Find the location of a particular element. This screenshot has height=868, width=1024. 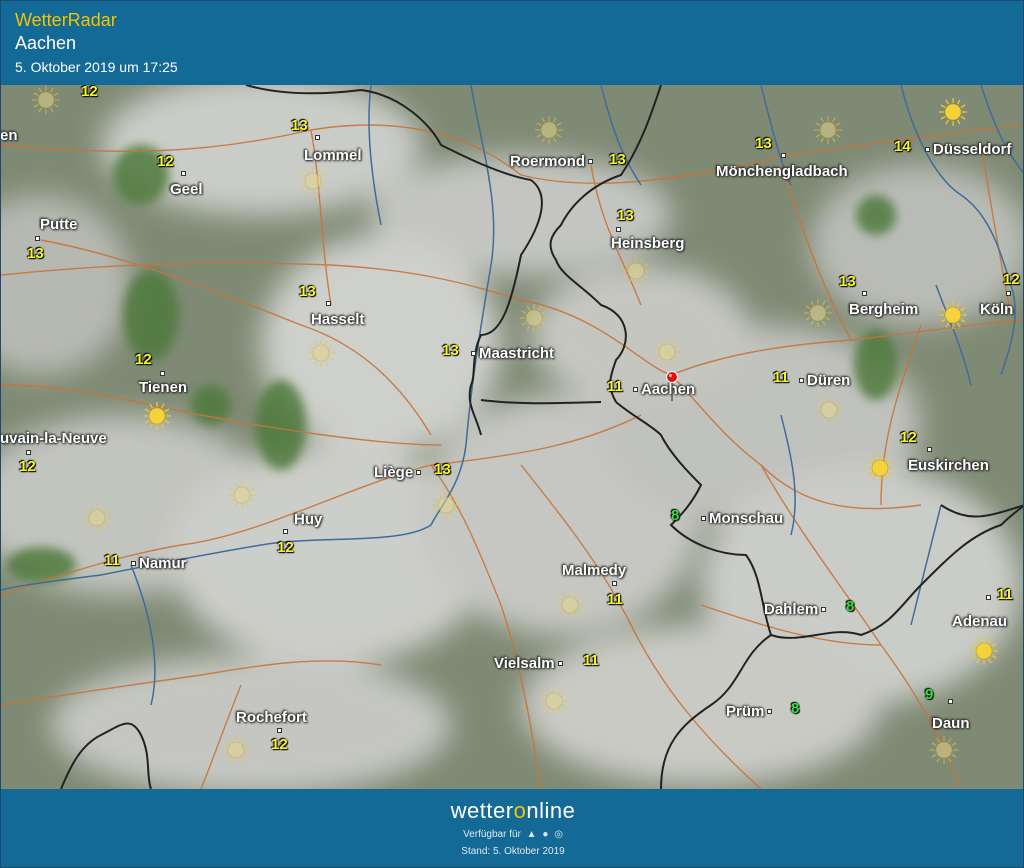

city-putte: Putte is located at coordinates (59, 224).